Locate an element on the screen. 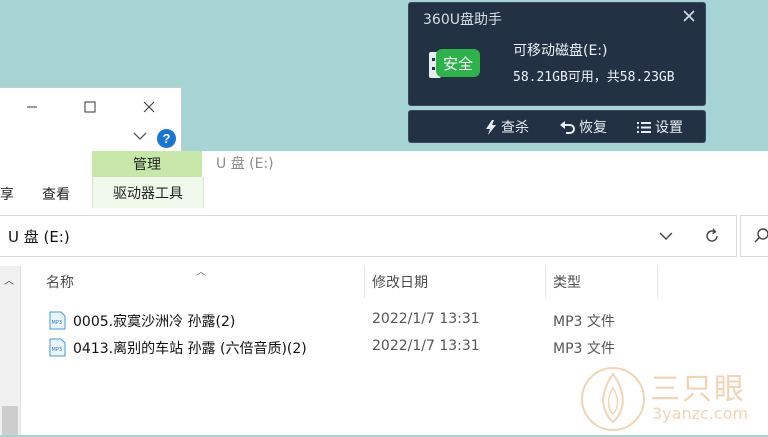  scroll-up-arrow: ︿ is located at coordinates (9, 279).